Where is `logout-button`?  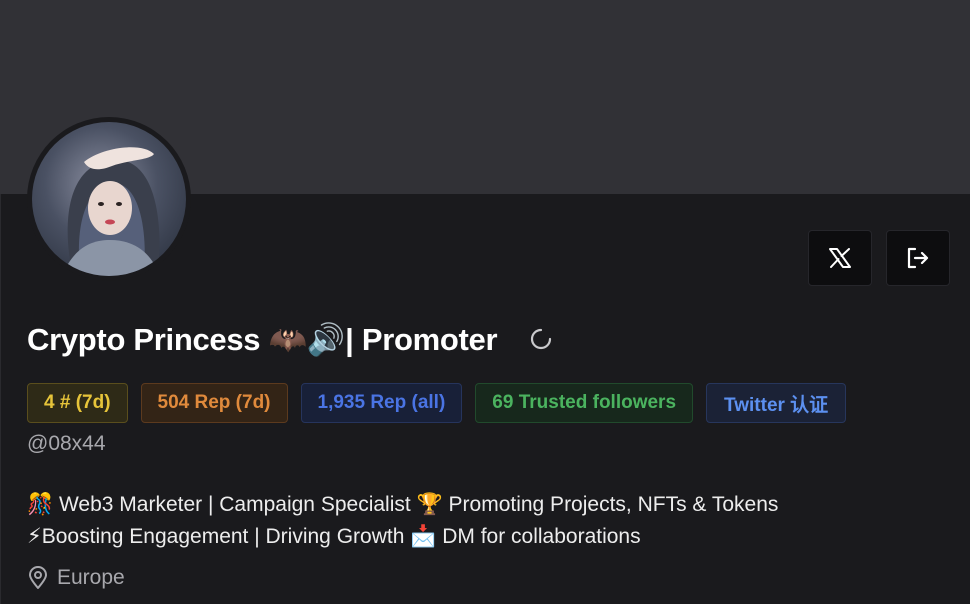
logout-button is located at coordinates (918, 258).